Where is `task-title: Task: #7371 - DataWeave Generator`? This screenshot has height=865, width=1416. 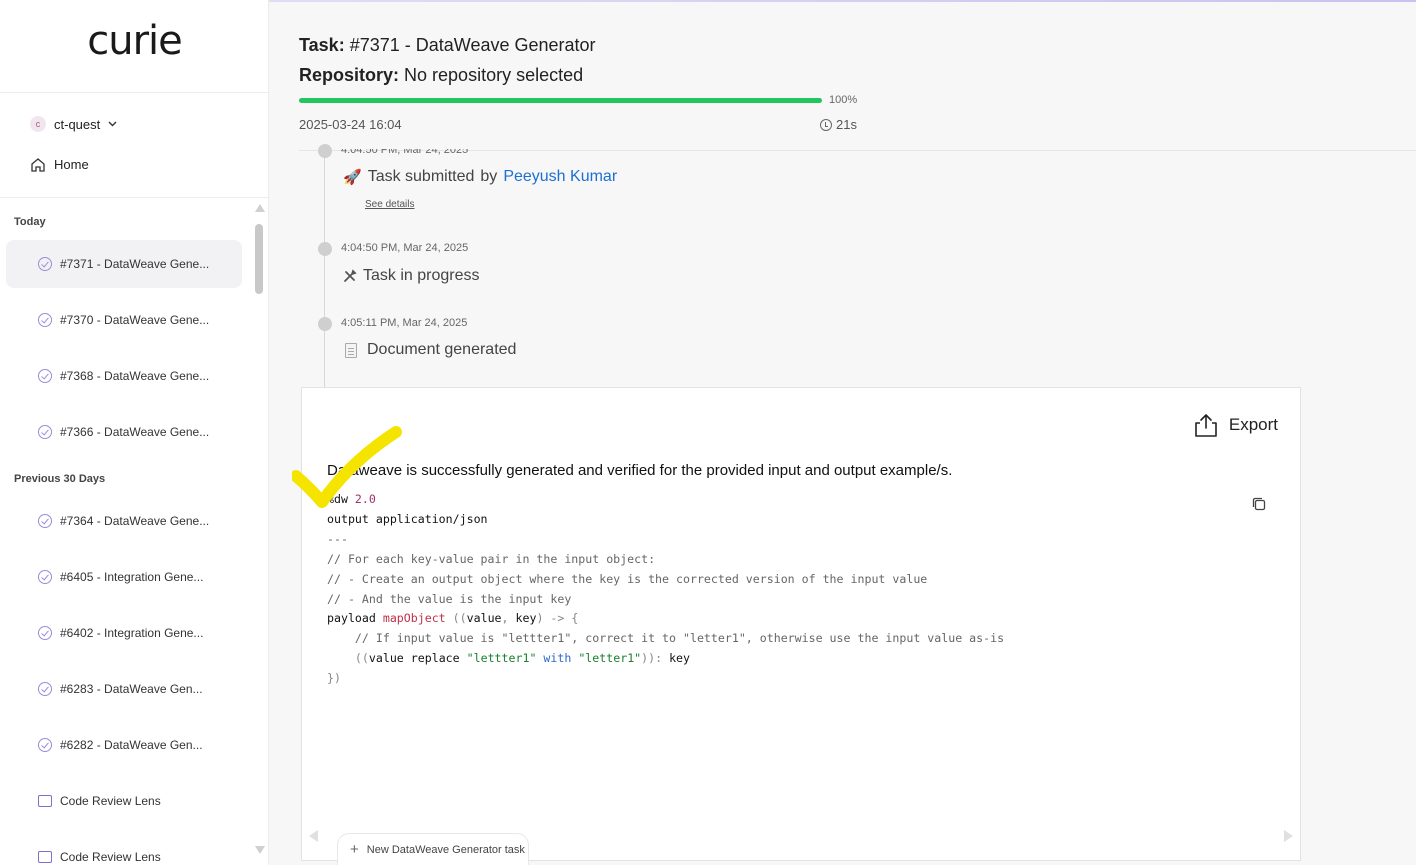
task-title: Task: #7371 - DataWeave Generator is located at coordinates (447, 45).